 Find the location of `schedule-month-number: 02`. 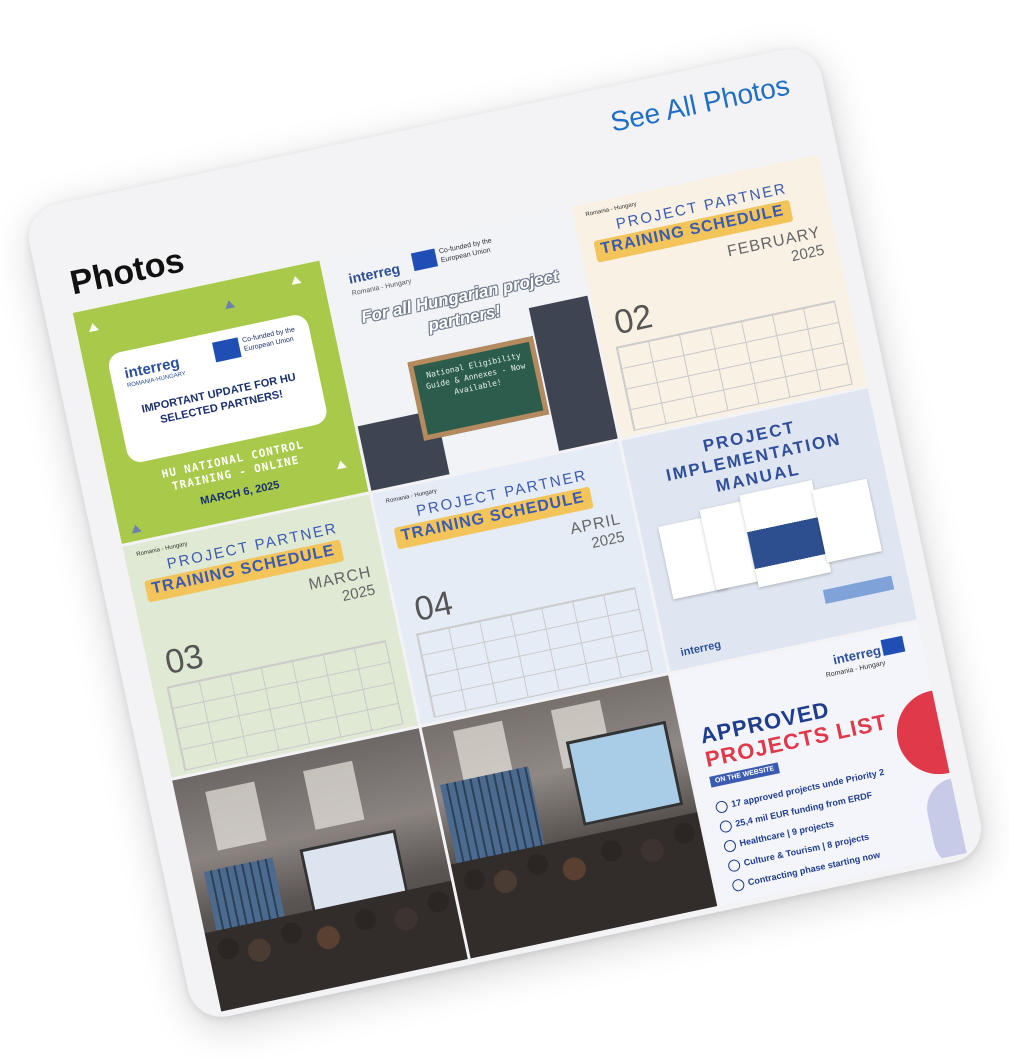

schedule-month-number: 02 is located at coordinates (633, 320).